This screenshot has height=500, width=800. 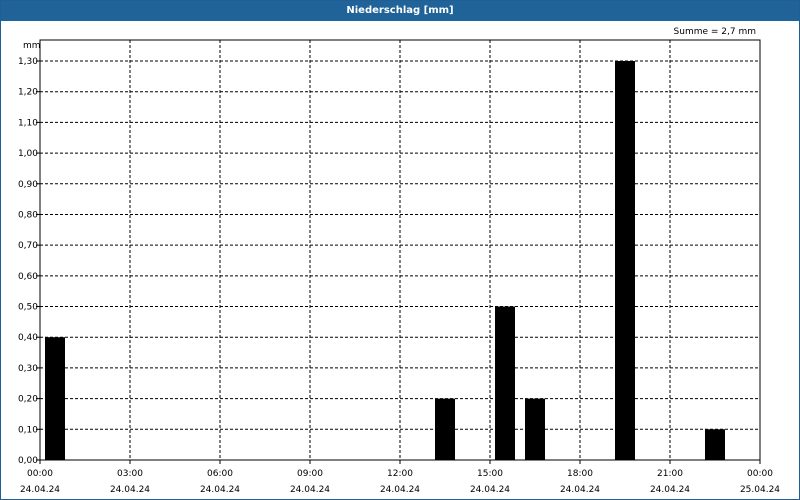 I want to click on y-tick-label: 1,00, so click(x=28, y=154).